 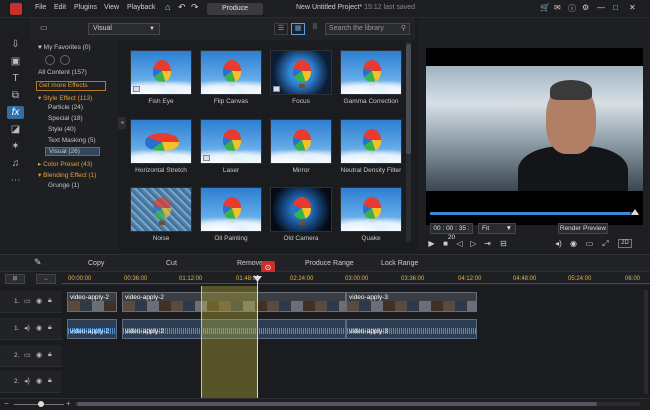 What do you see at coordinates (65, 98) in the screenshot?
I see `tree-style-effect: ▾ Style Effect (113)` at bounding box center [65, 98].